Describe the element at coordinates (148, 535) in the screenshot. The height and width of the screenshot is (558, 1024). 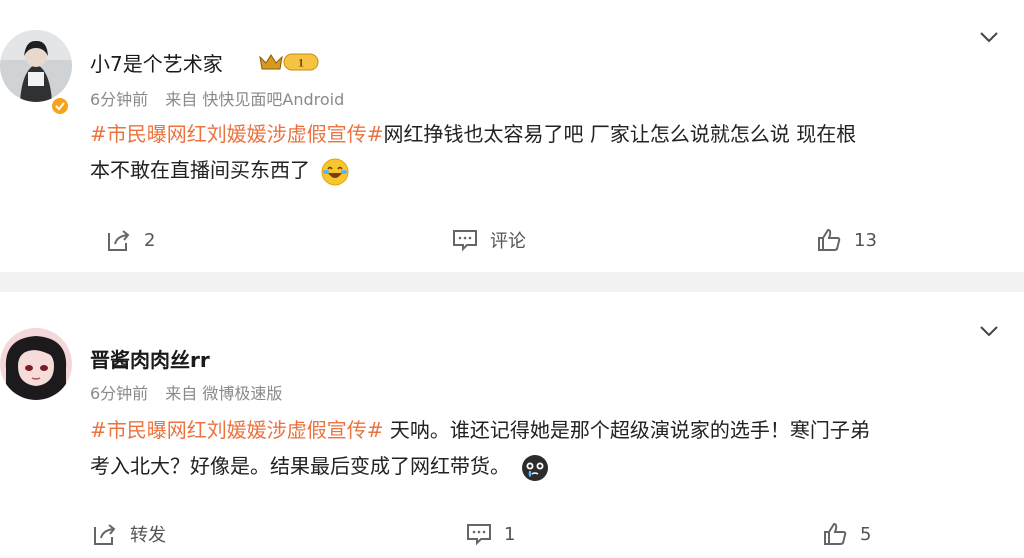
I see `forward-label: 转发` at that location.